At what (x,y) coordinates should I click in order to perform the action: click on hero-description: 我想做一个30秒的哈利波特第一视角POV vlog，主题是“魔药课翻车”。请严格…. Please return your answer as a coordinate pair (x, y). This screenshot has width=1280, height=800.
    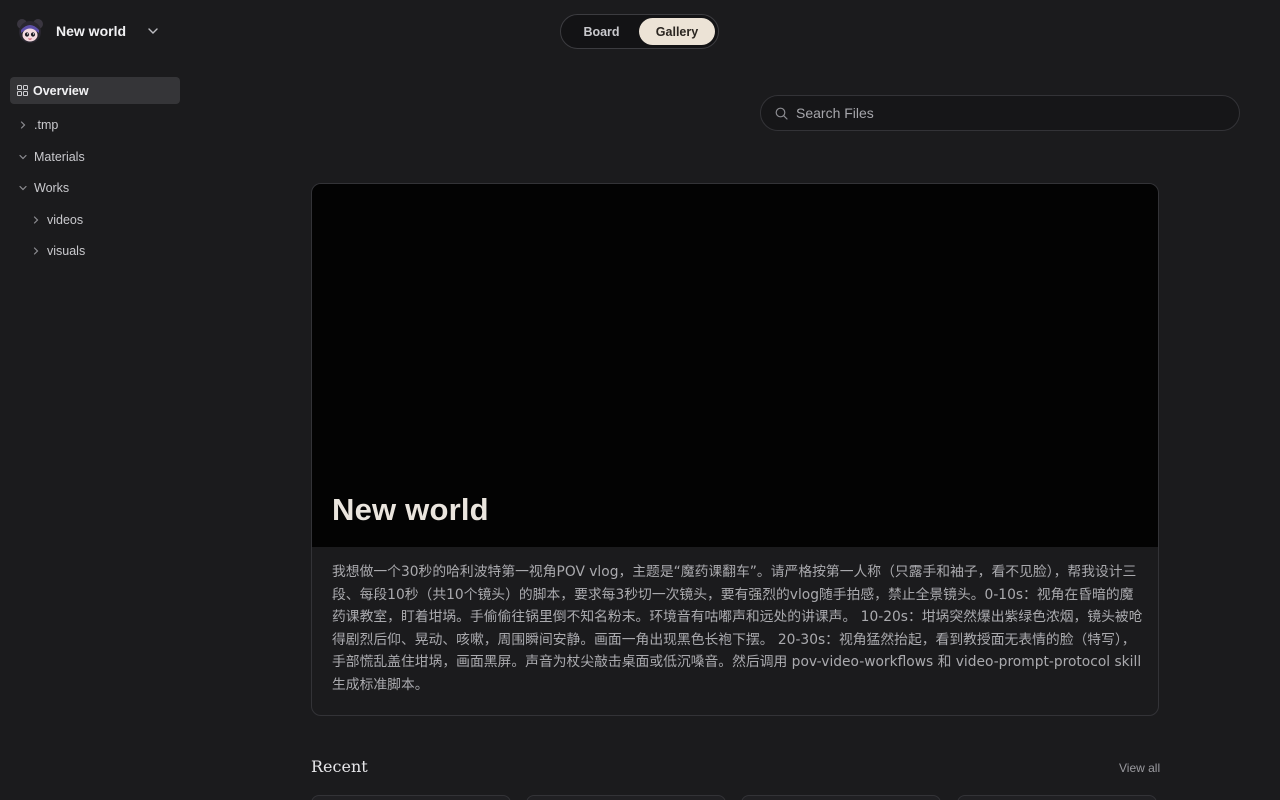
    Looking at the image, I should click on (737, 628).